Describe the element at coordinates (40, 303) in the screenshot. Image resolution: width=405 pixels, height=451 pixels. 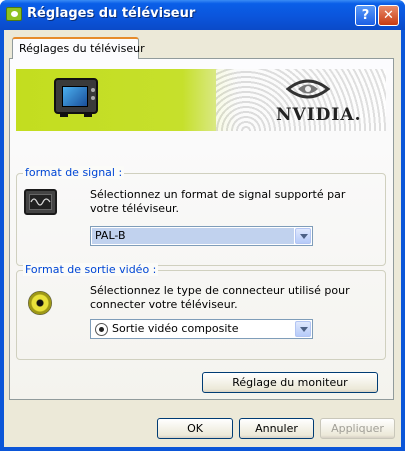
I see `rca-connector-icon` at that location.